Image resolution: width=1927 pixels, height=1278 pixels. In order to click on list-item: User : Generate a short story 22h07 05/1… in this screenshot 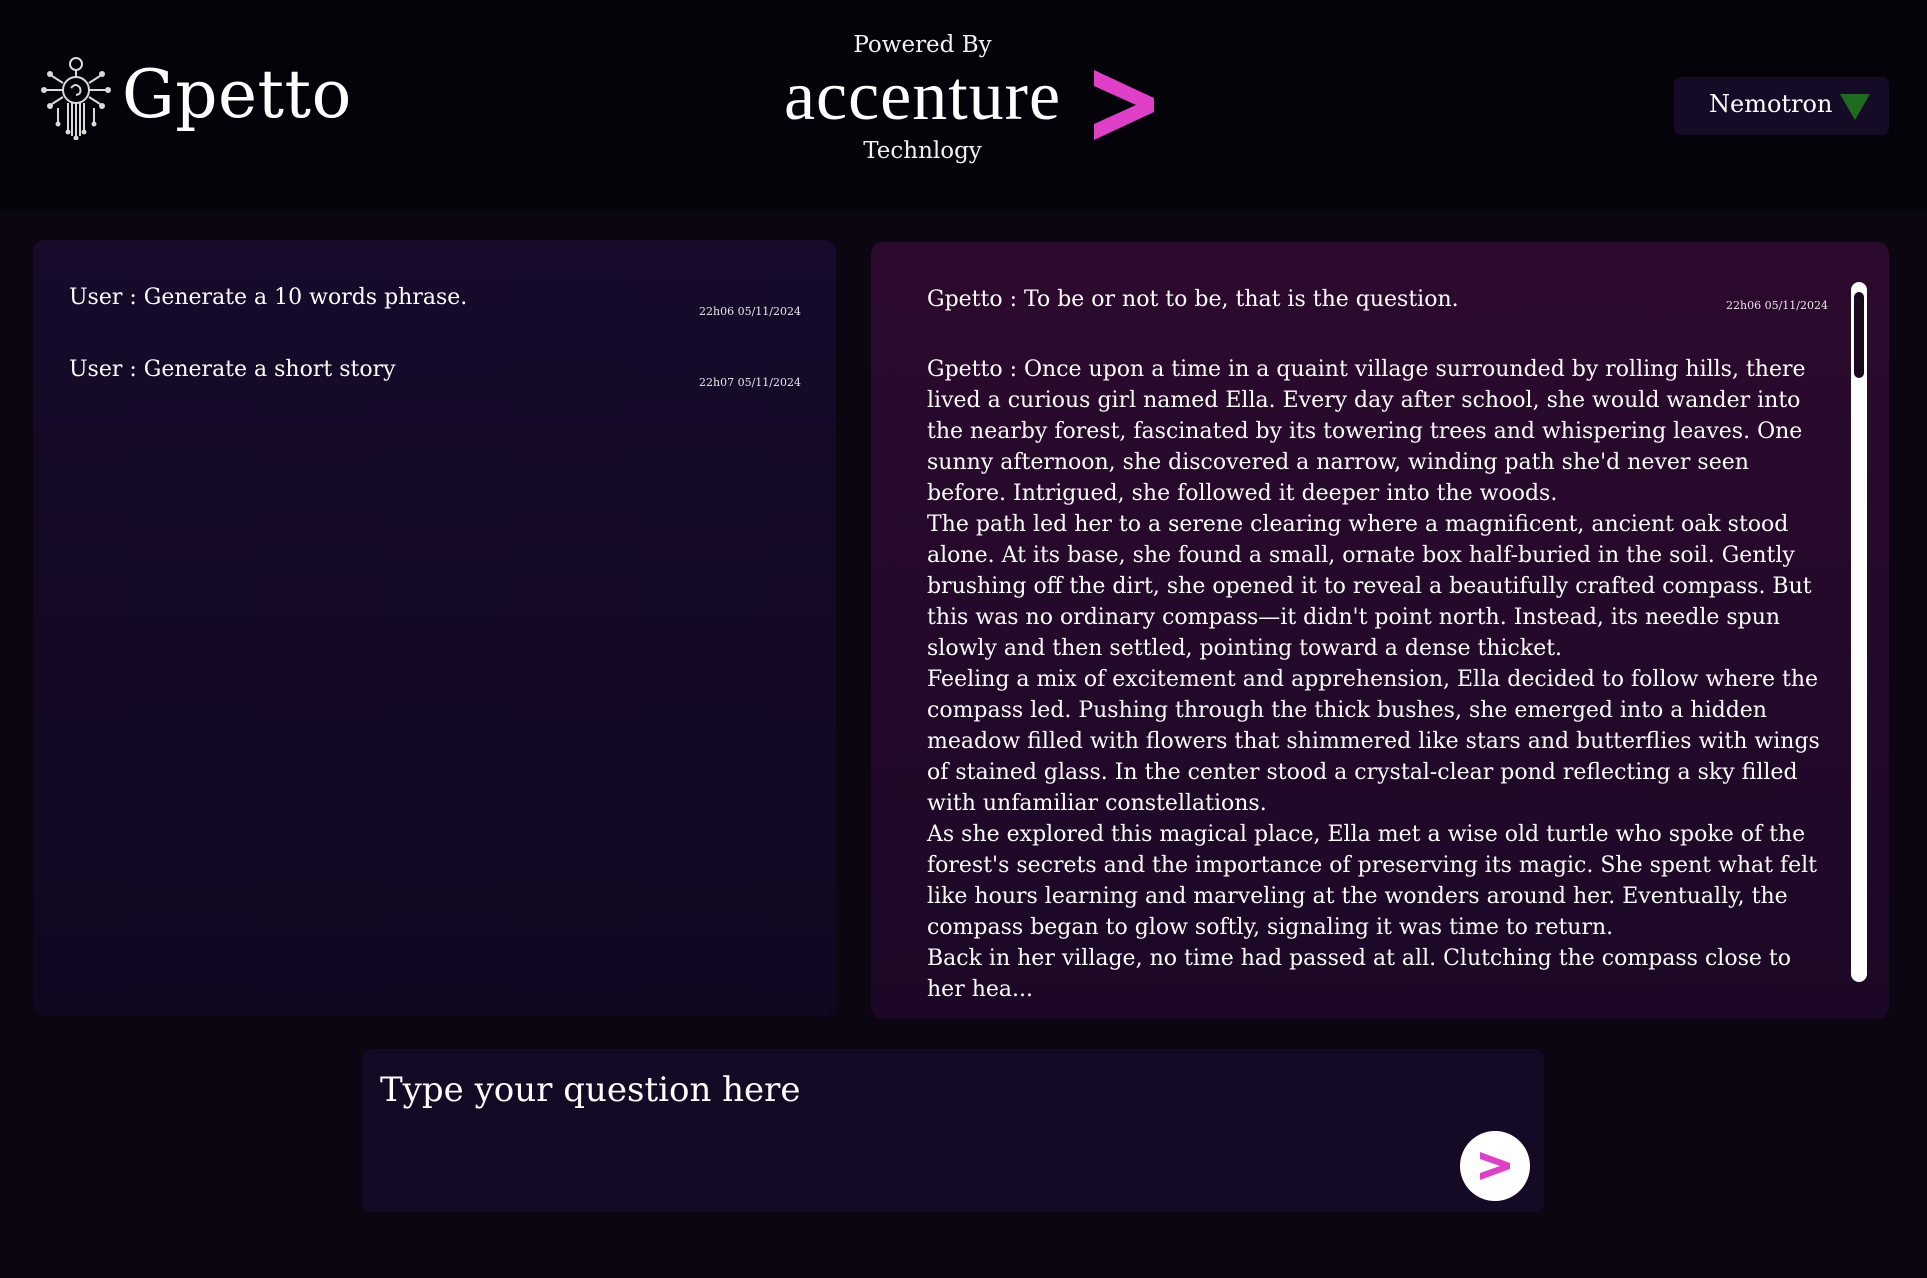, I will do `click(439, 371)`.